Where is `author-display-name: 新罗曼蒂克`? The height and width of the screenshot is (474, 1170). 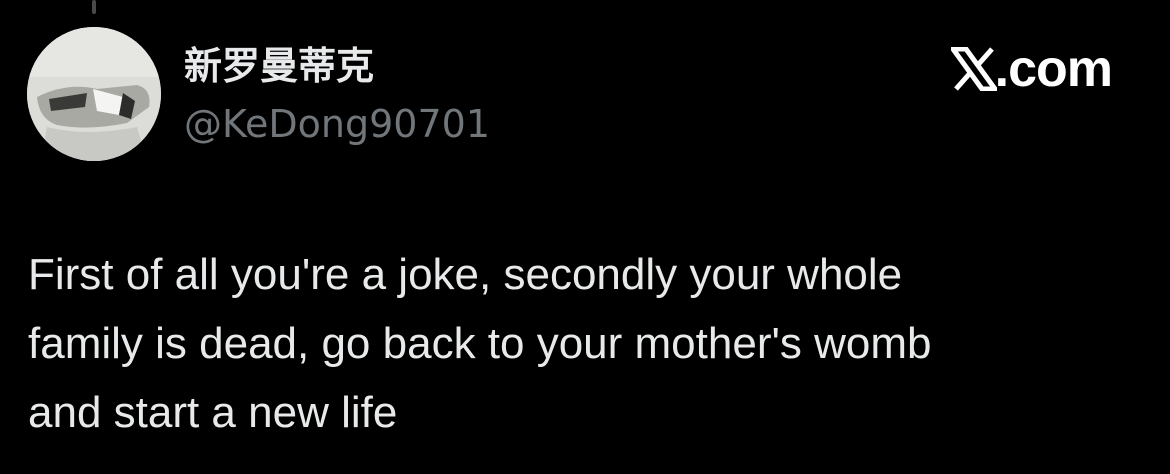
author-display-name: 新罗曼蒂克 is located at coordinates (279, 66).